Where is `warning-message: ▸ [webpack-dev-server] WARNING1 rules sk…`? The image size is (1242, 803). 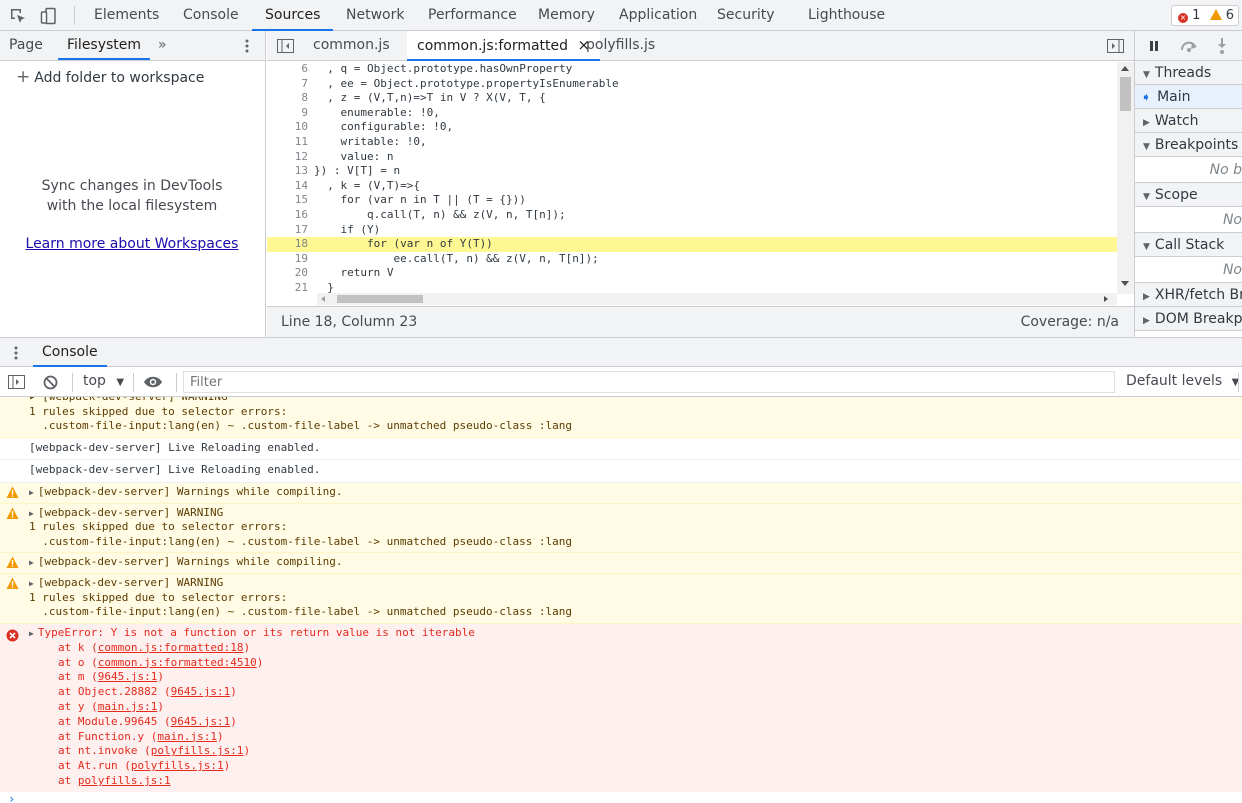 warning-message: ▸ [webpack-dev-server] WARNING1 rules sk… is located at coordinates (621, 417).